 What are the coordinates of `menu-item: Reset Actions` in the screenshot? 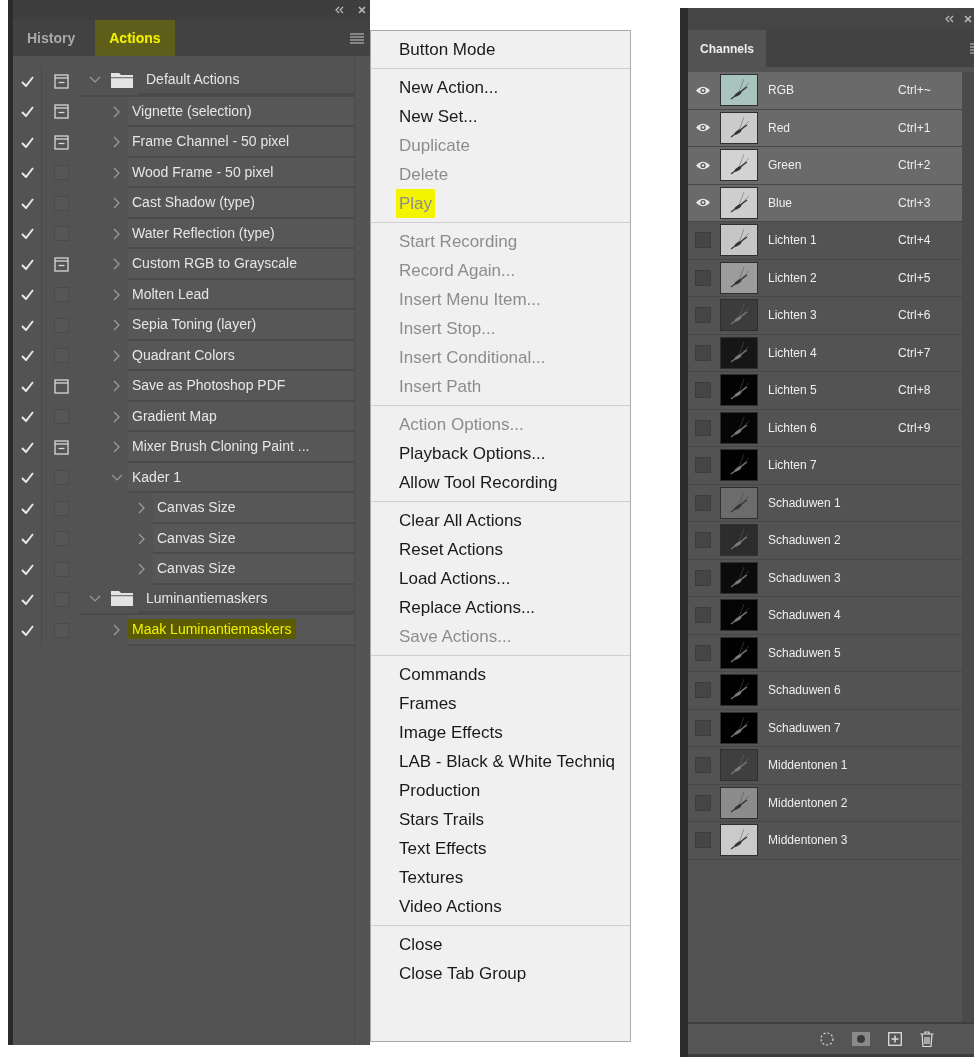 It's located at (451, 549).